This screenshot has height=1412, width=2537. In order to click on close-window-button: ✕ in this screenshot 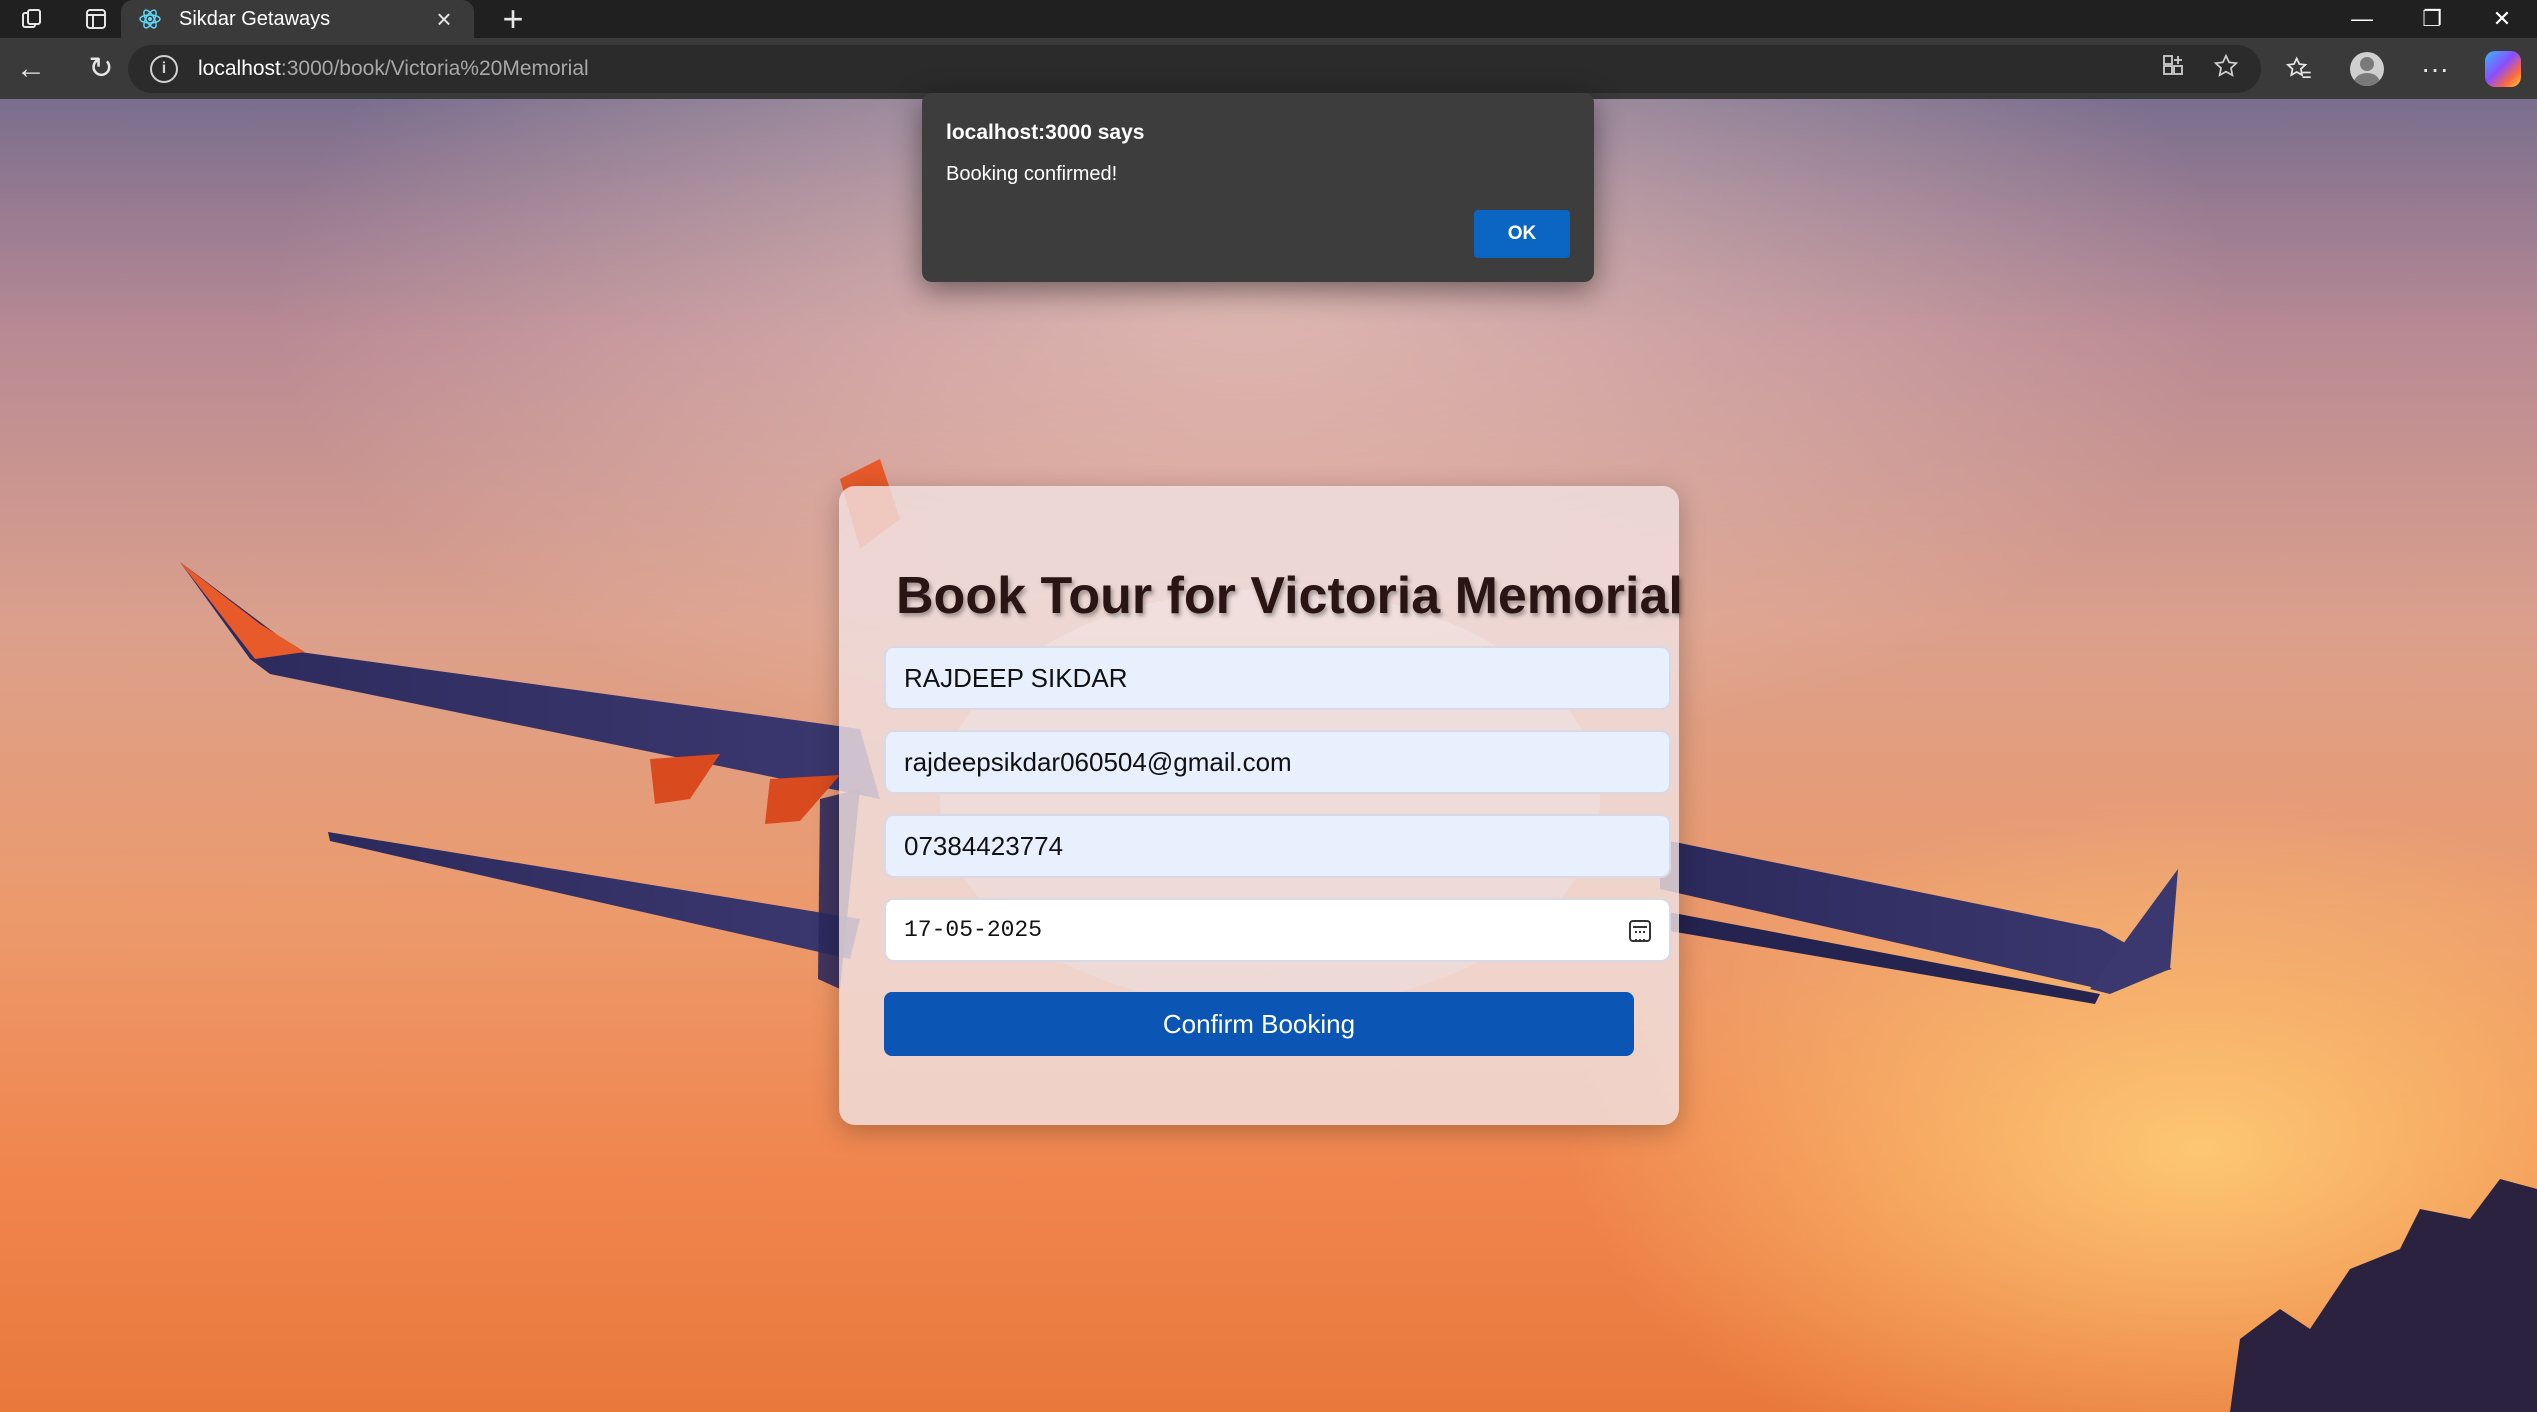, I will do `click(2502, 19)`.